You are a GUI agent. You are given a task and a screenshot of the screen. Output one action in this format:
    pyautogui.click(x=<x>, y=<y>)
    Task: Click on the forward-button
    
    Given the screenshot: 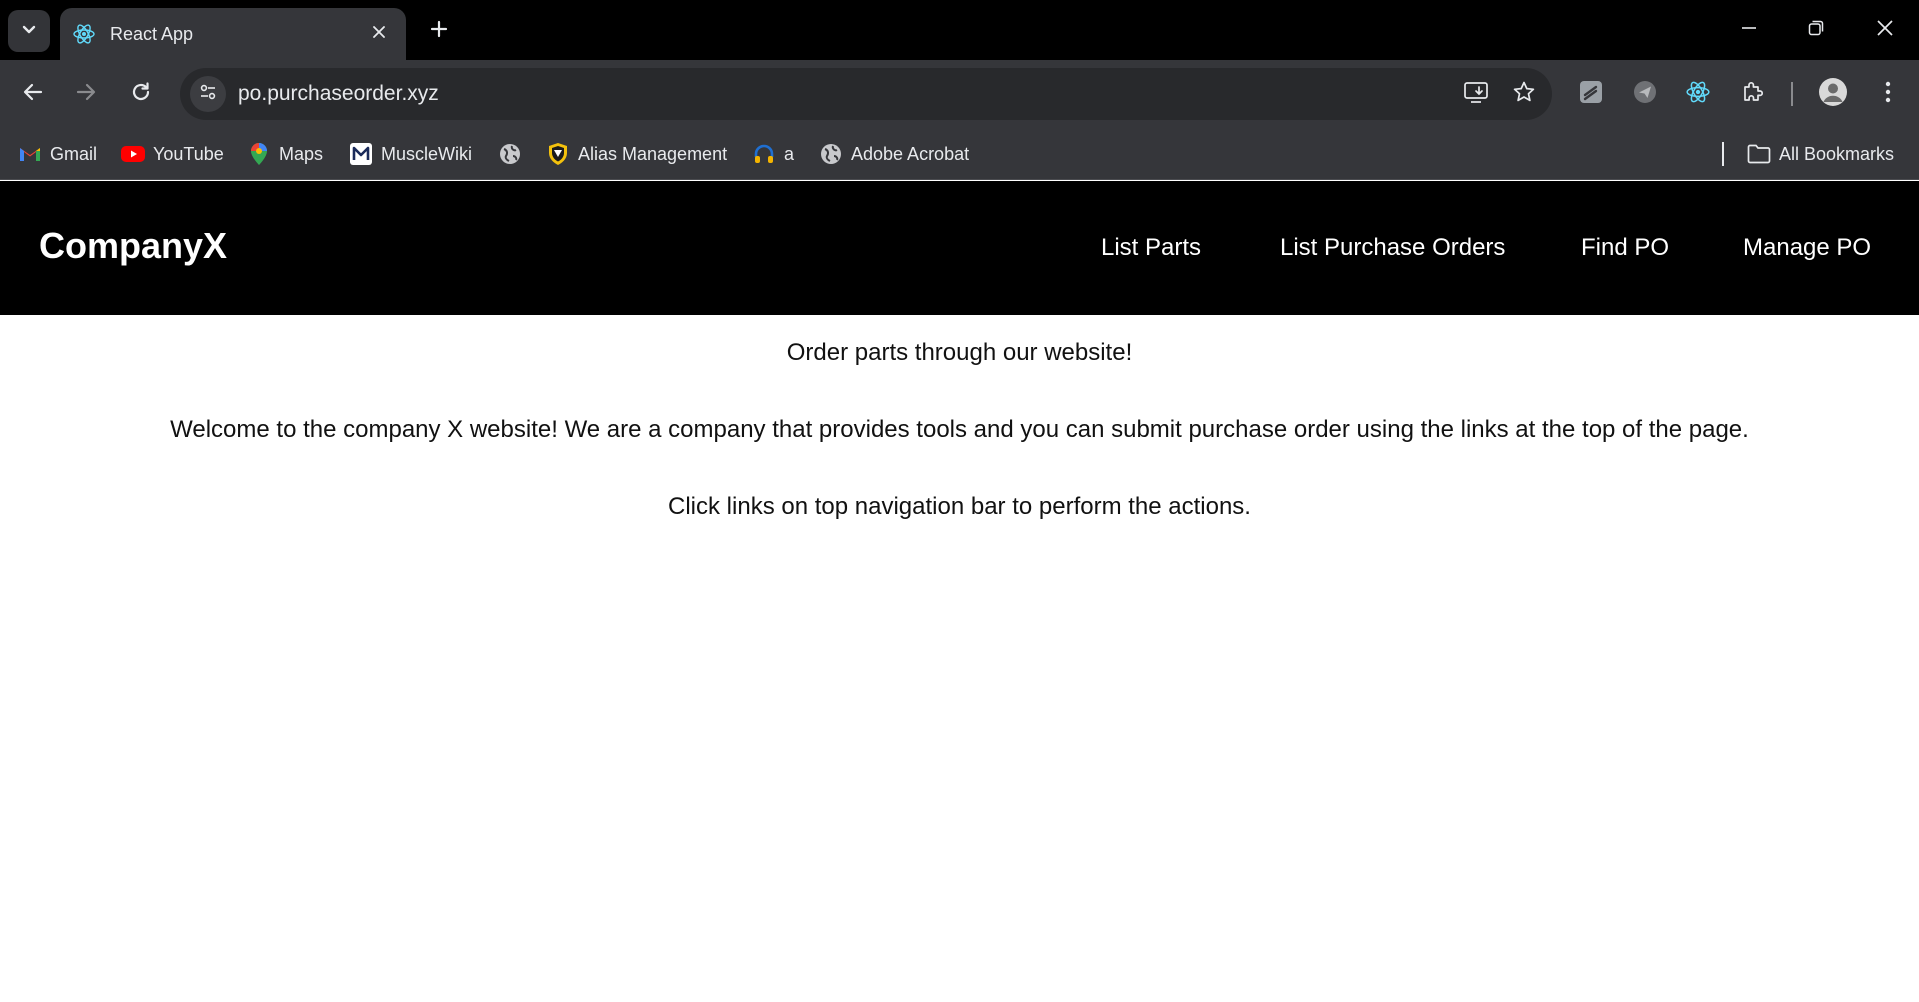 What is the action you would take?
    pyautogui.click(x=86, y=94)
    